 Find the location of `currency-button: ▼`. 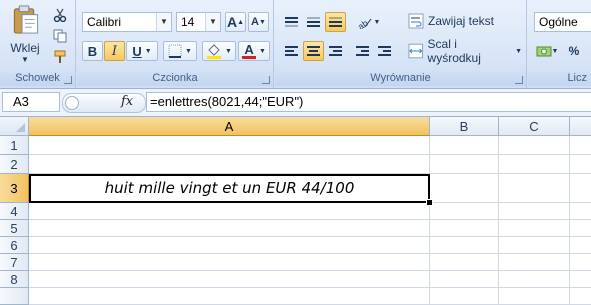

currency-button: ▼ is located at coordinates (547, 51).